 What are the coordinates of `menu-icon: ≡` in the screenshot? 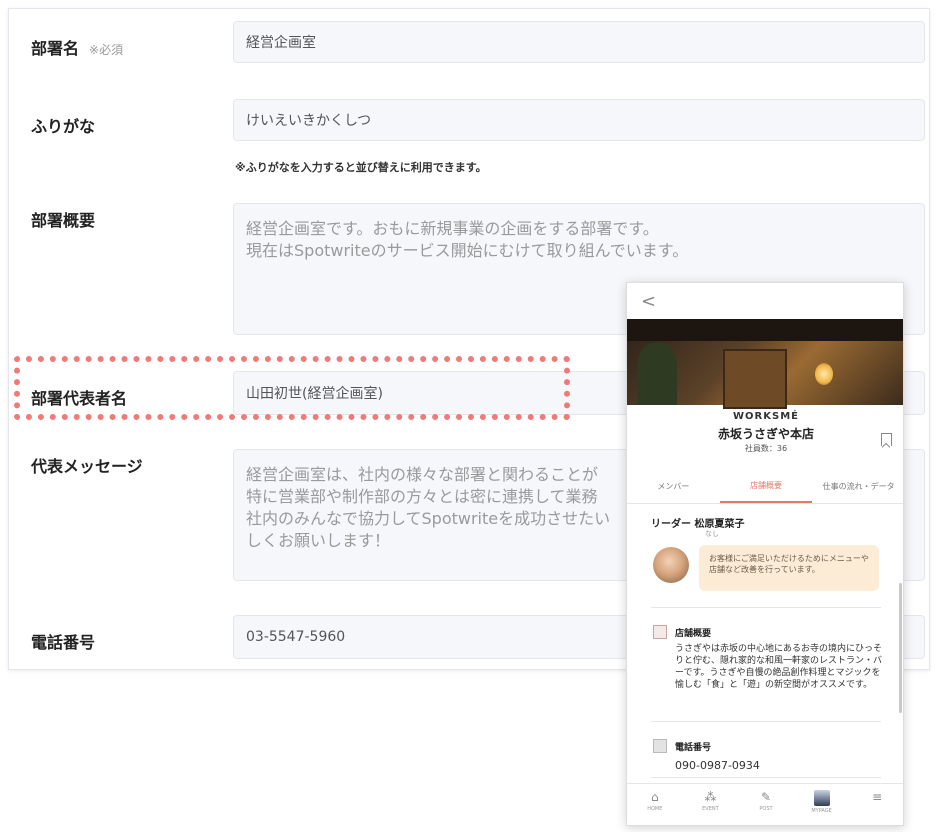 It's located at (877, 797).